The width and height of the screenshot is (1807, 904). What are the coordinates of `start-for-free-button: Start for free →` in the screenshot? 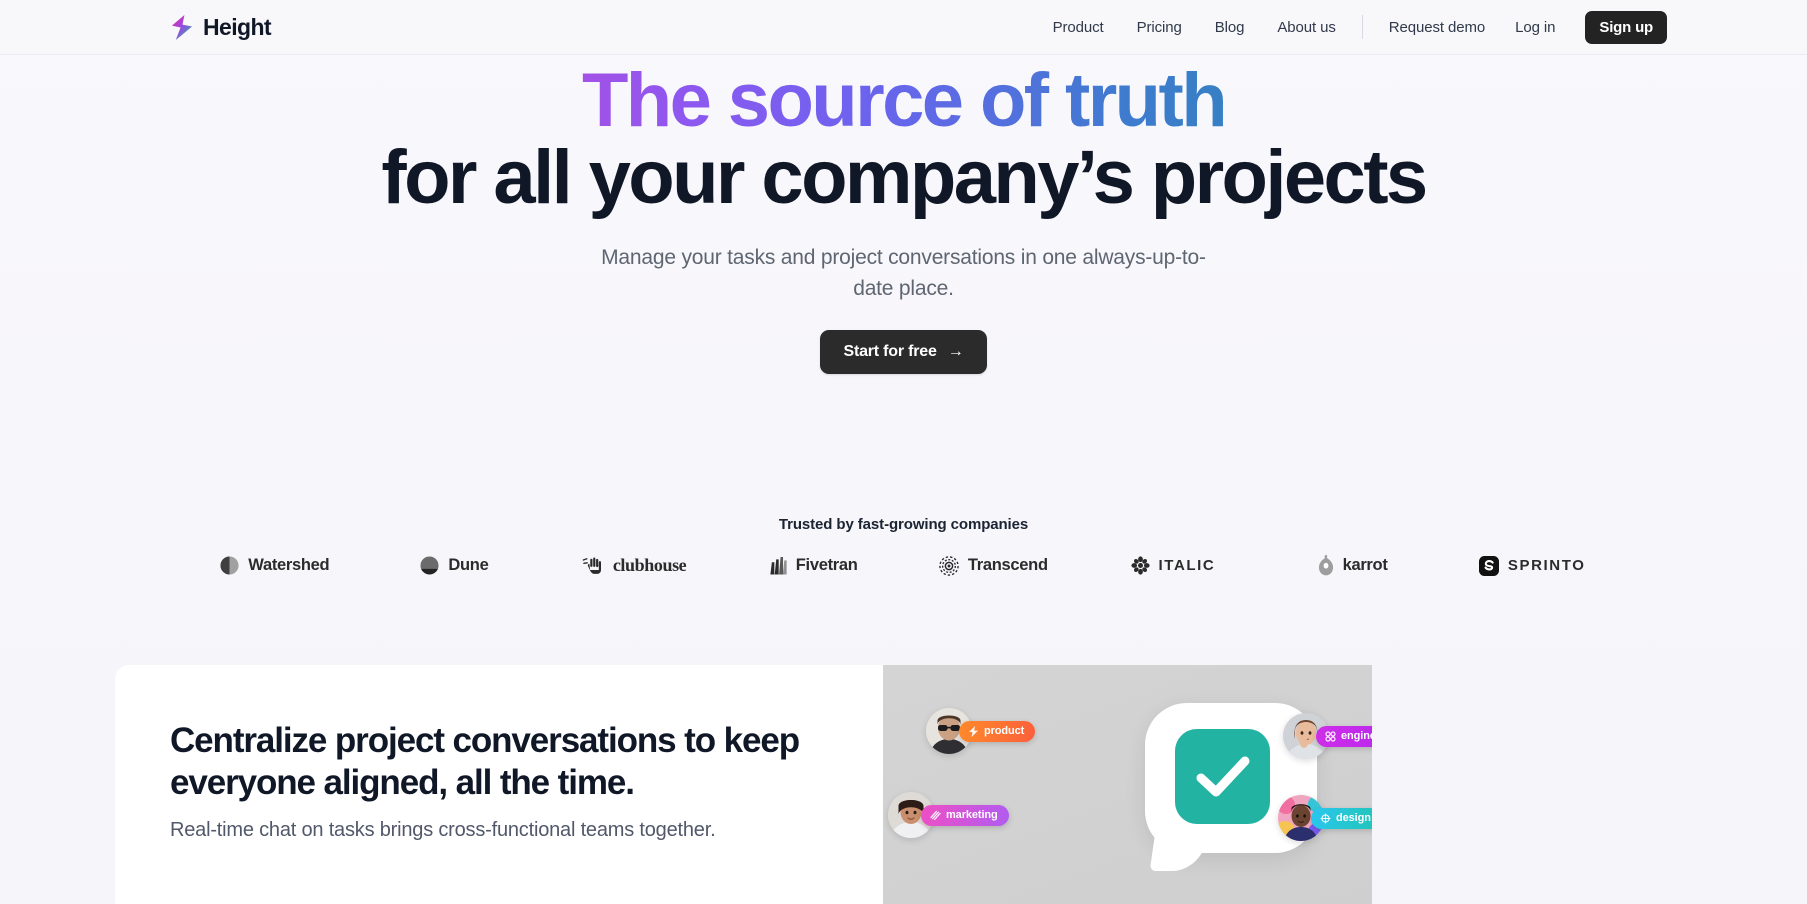 It's located at (903, 352).